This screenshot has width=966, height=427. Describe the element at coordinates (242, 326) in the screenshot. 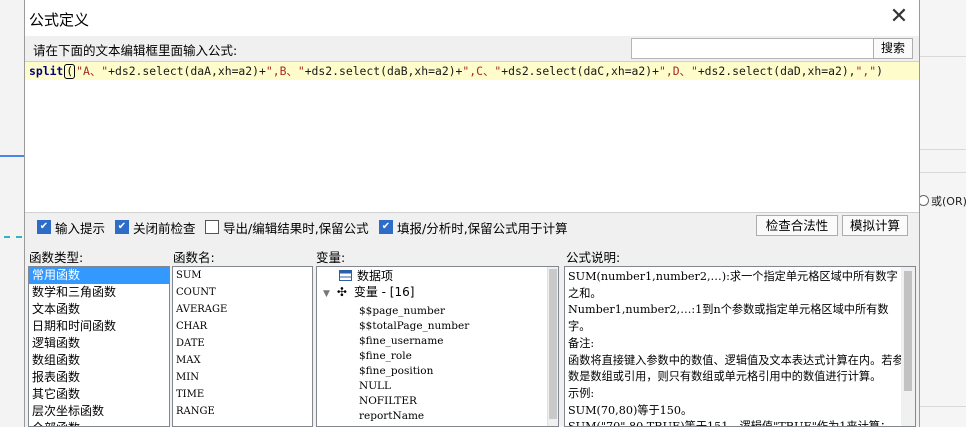

I see `function-item: CHAR` at that location.